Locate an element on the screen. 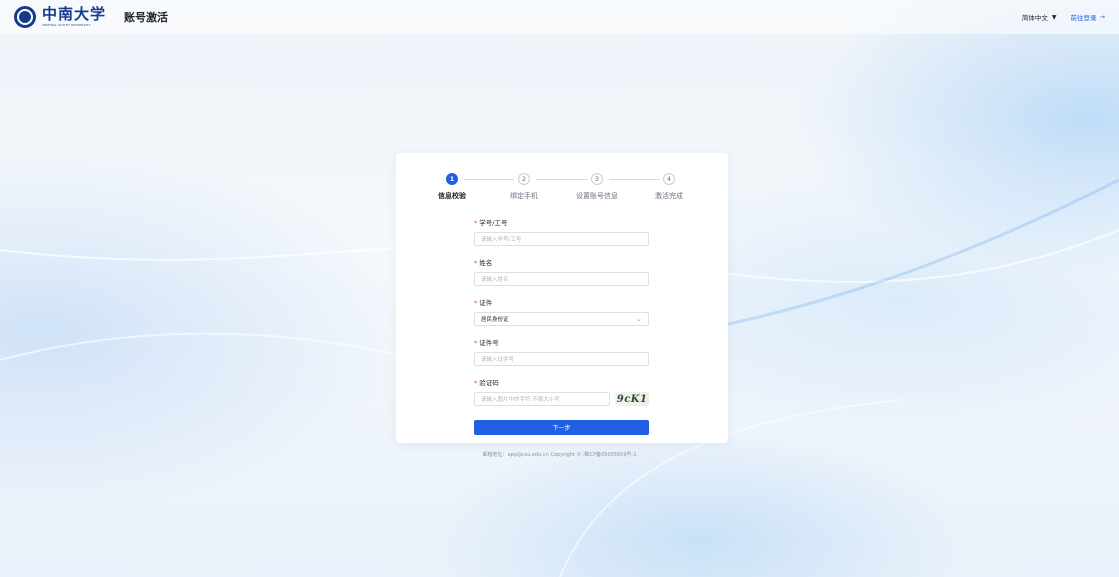 The image size is (1119, 577). logo-chinese-name: 中南大学 is located at coordinates (74, 14).